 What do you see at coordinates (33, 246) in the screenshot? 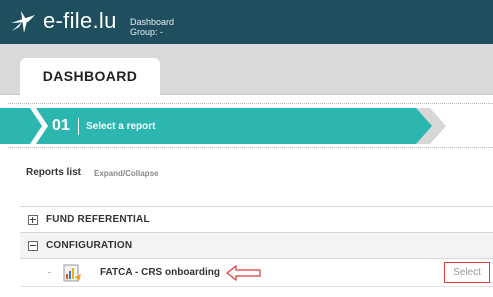
I see `collapse-minus-icon` at bounding box center [33, 246].